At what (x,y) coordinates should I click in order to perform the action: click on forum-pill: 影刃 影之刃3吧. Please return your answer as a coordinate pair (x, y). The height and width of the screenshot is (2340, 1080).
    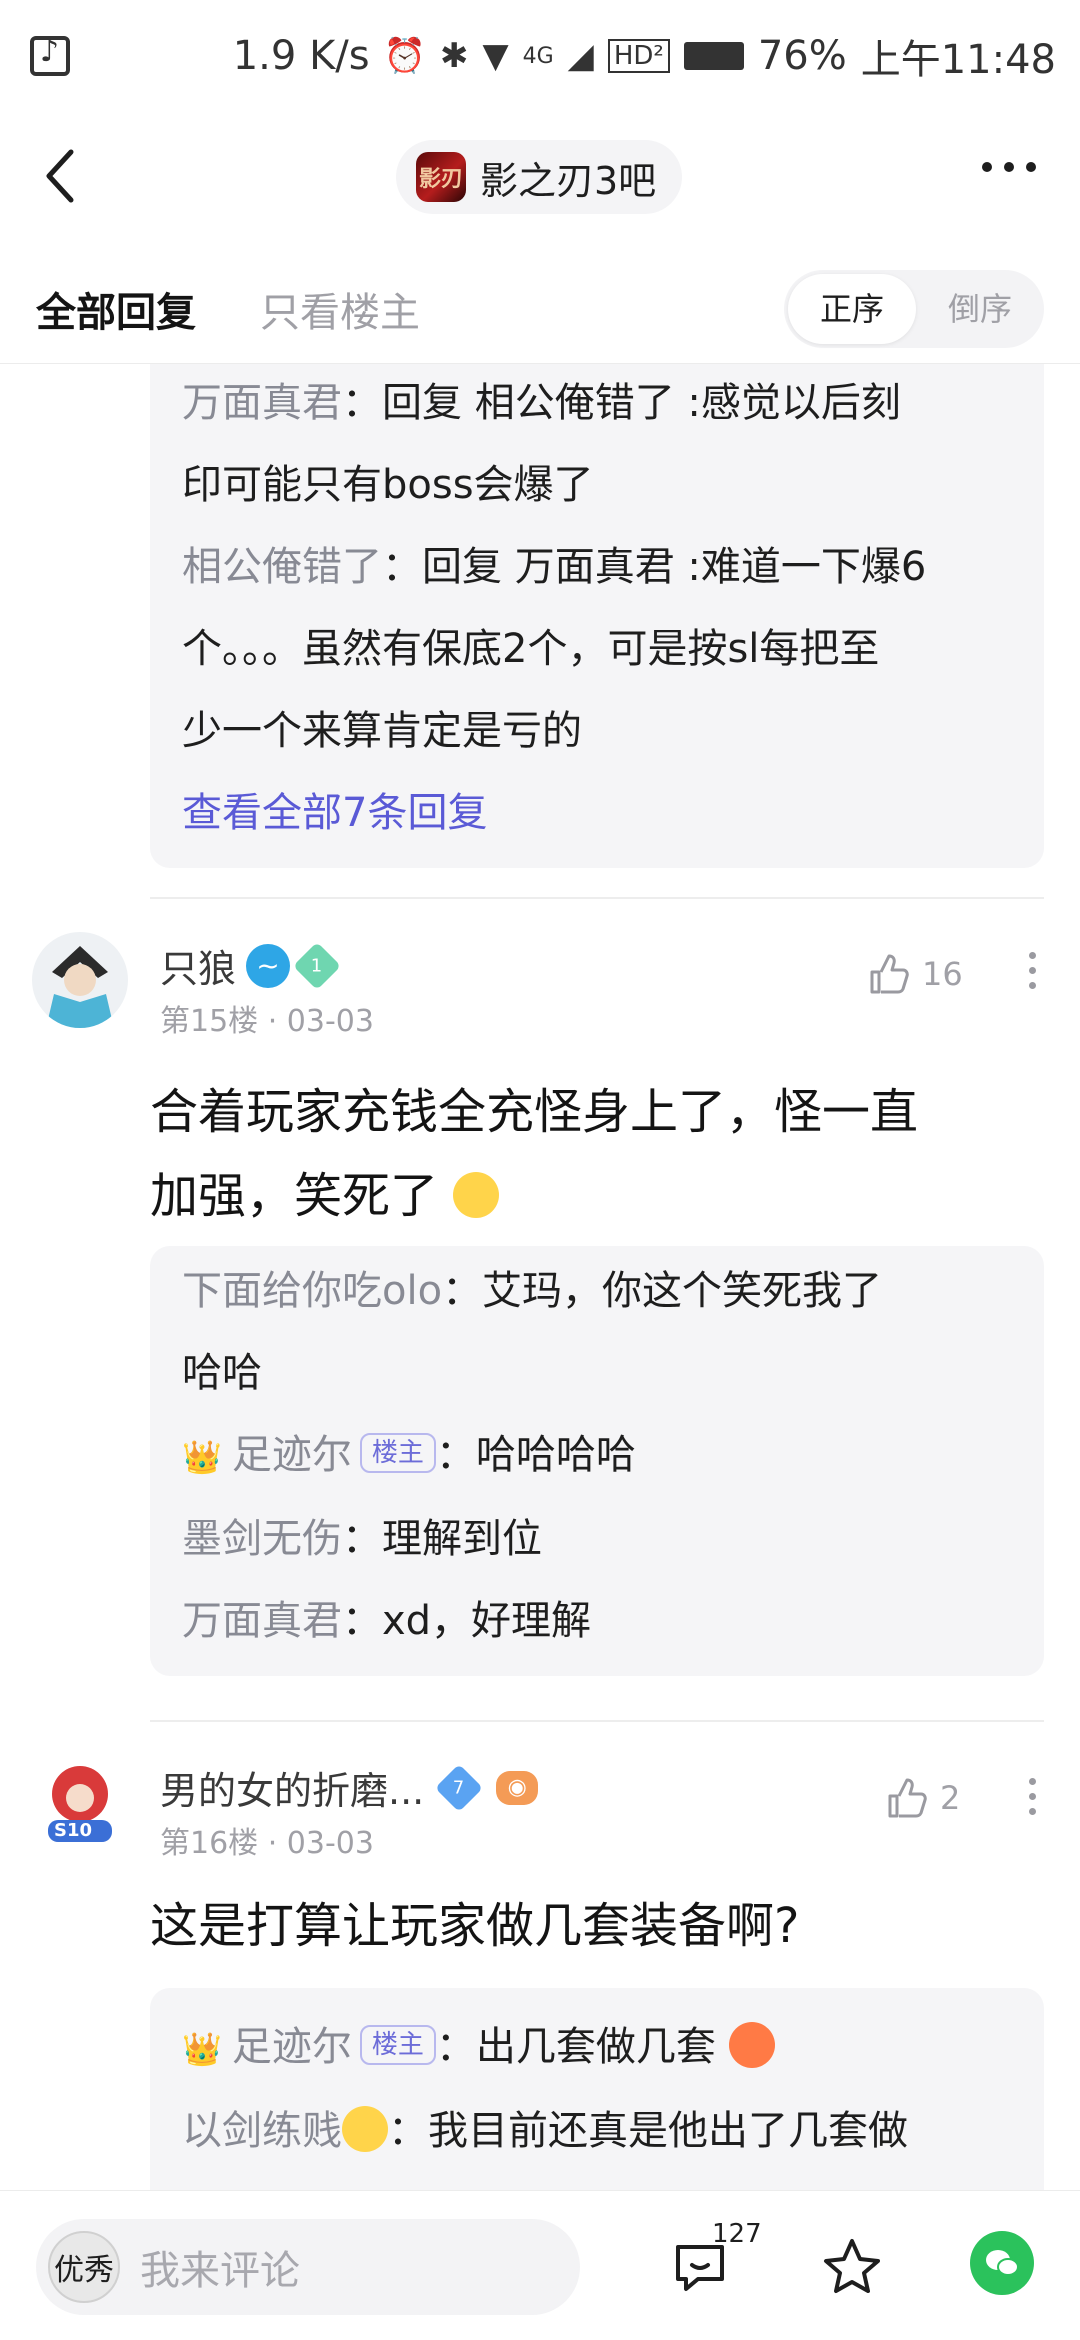
    Looking at the image, I should click on (539, 177).